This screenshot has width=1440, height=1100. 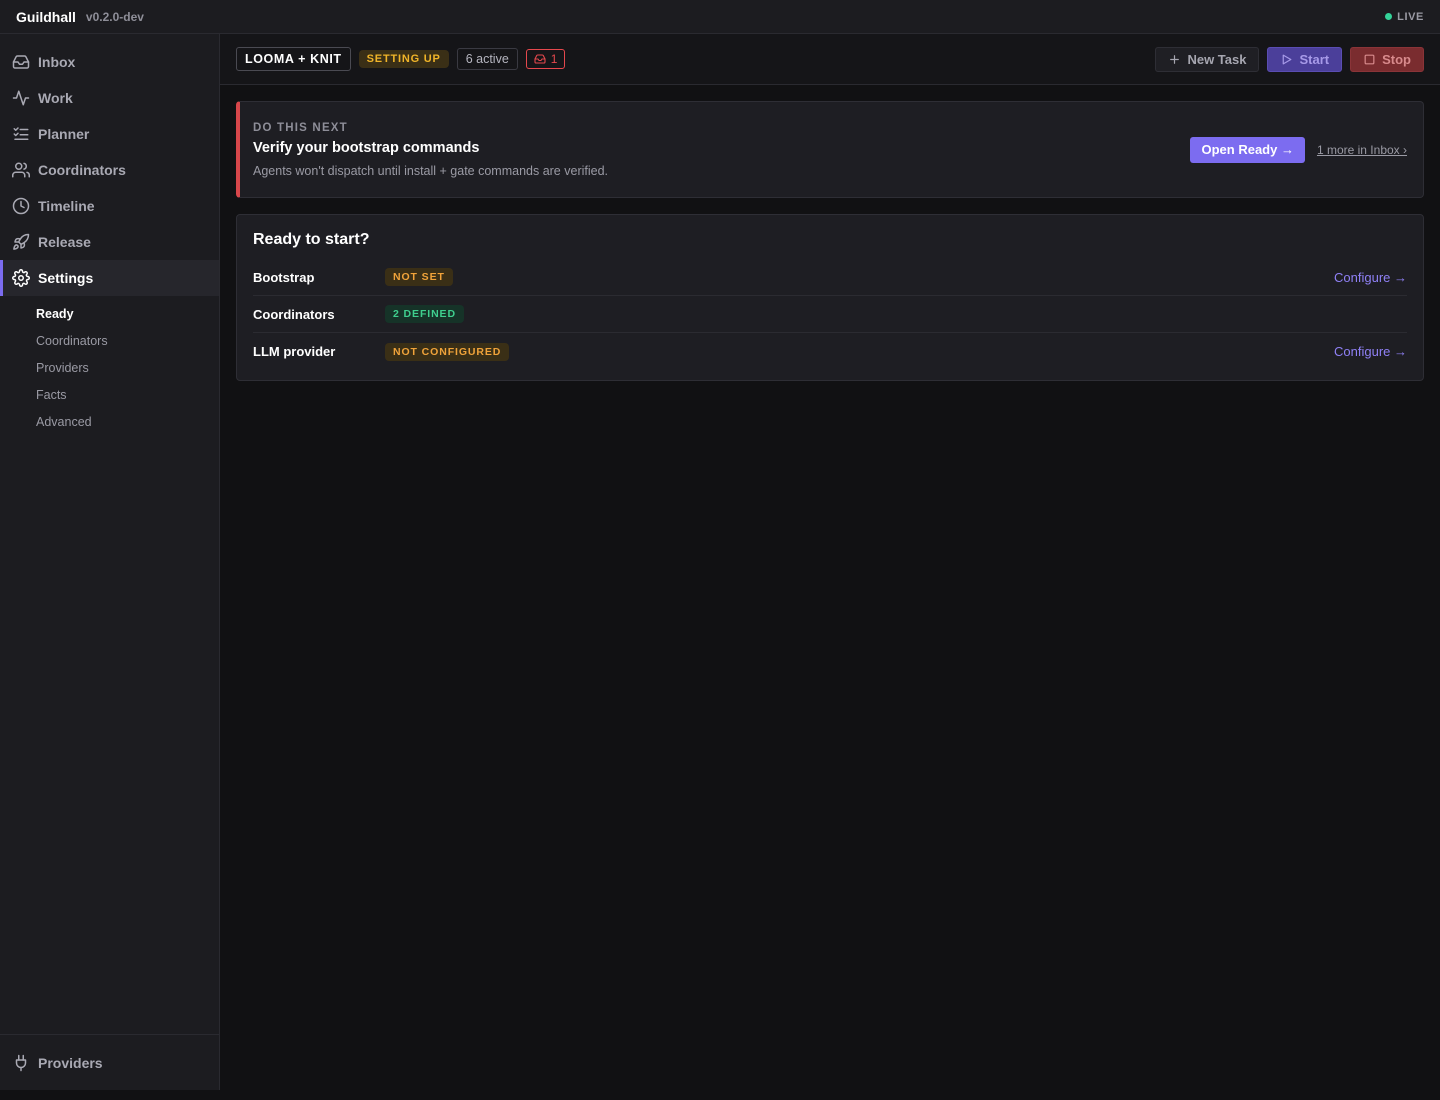 I want to click on plug-icon, so click(x=21, y=1063).